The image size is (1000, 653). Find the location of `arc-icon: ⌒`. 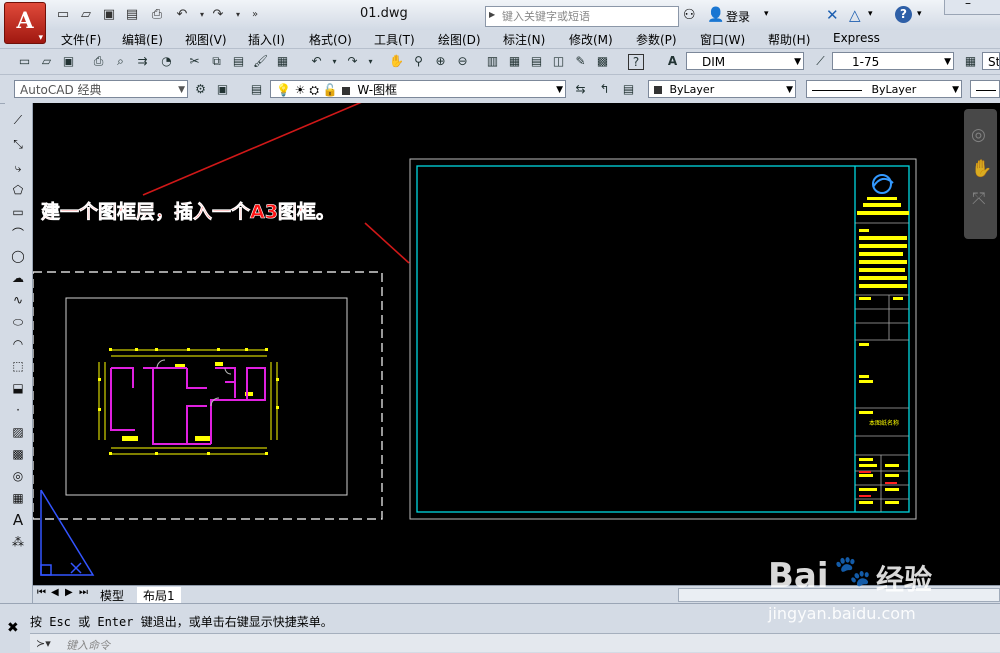

arc-icon: ⌒ is located at coordinates (18, 234).